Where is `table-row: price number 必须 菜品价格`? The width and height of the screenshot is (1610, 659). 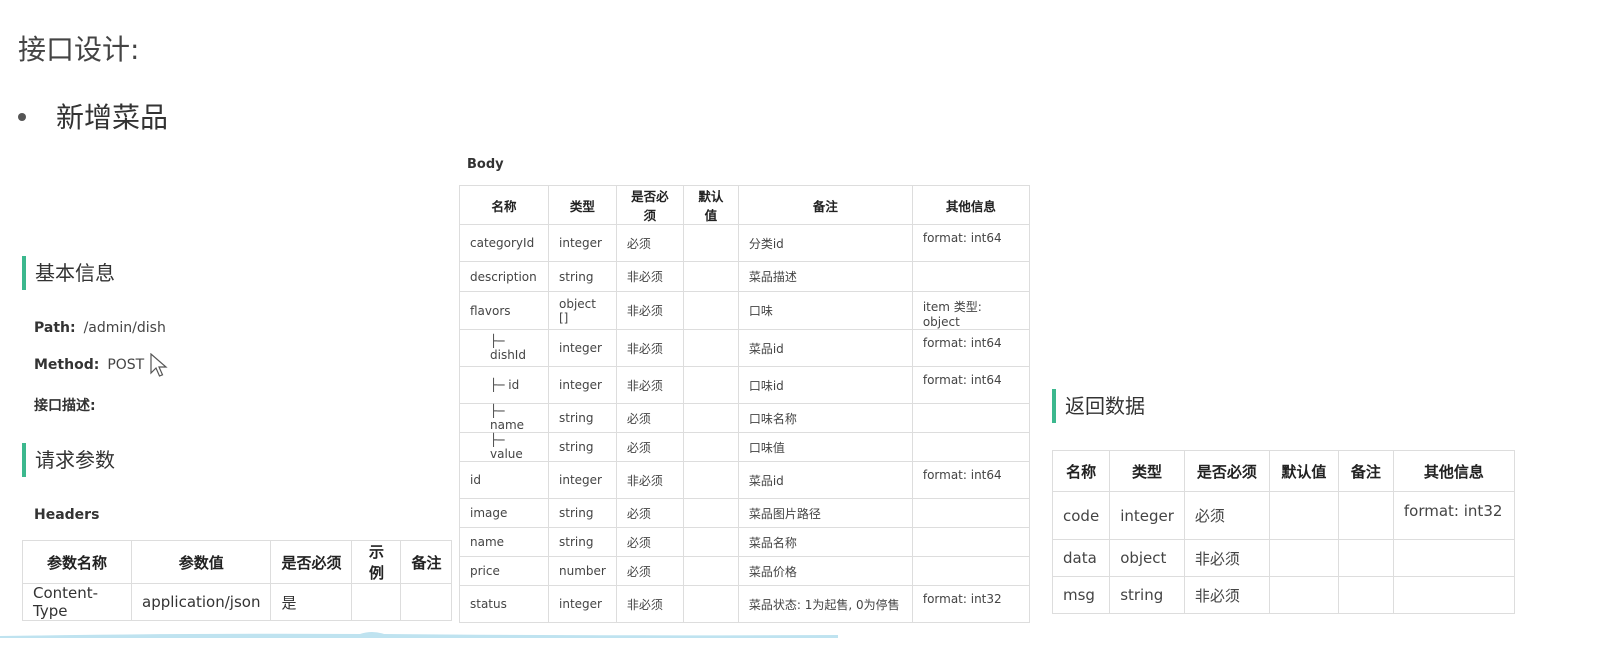
table-row: price number 必须 菜品价格 is located at coordinates (744, 571).